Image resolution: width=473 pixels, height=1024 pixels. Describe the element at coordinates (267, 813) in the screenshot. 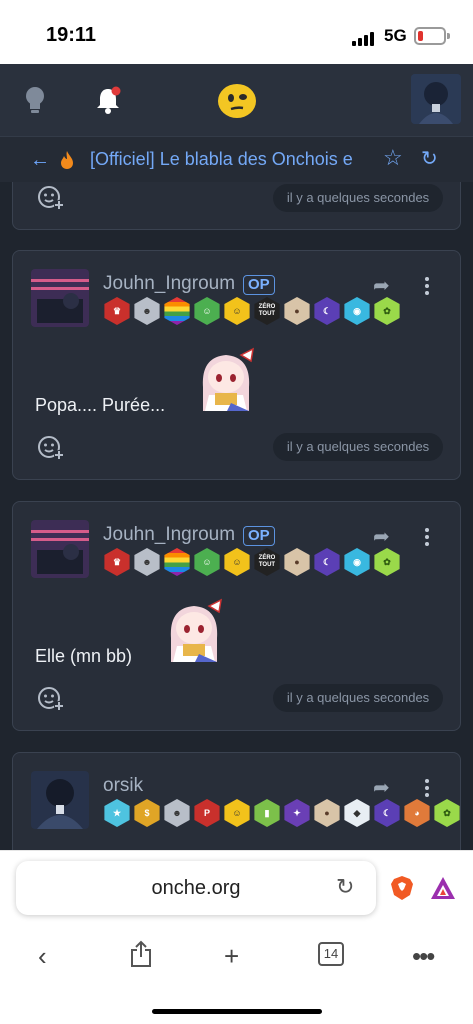

I see `beer-badge: ▮` at that location.